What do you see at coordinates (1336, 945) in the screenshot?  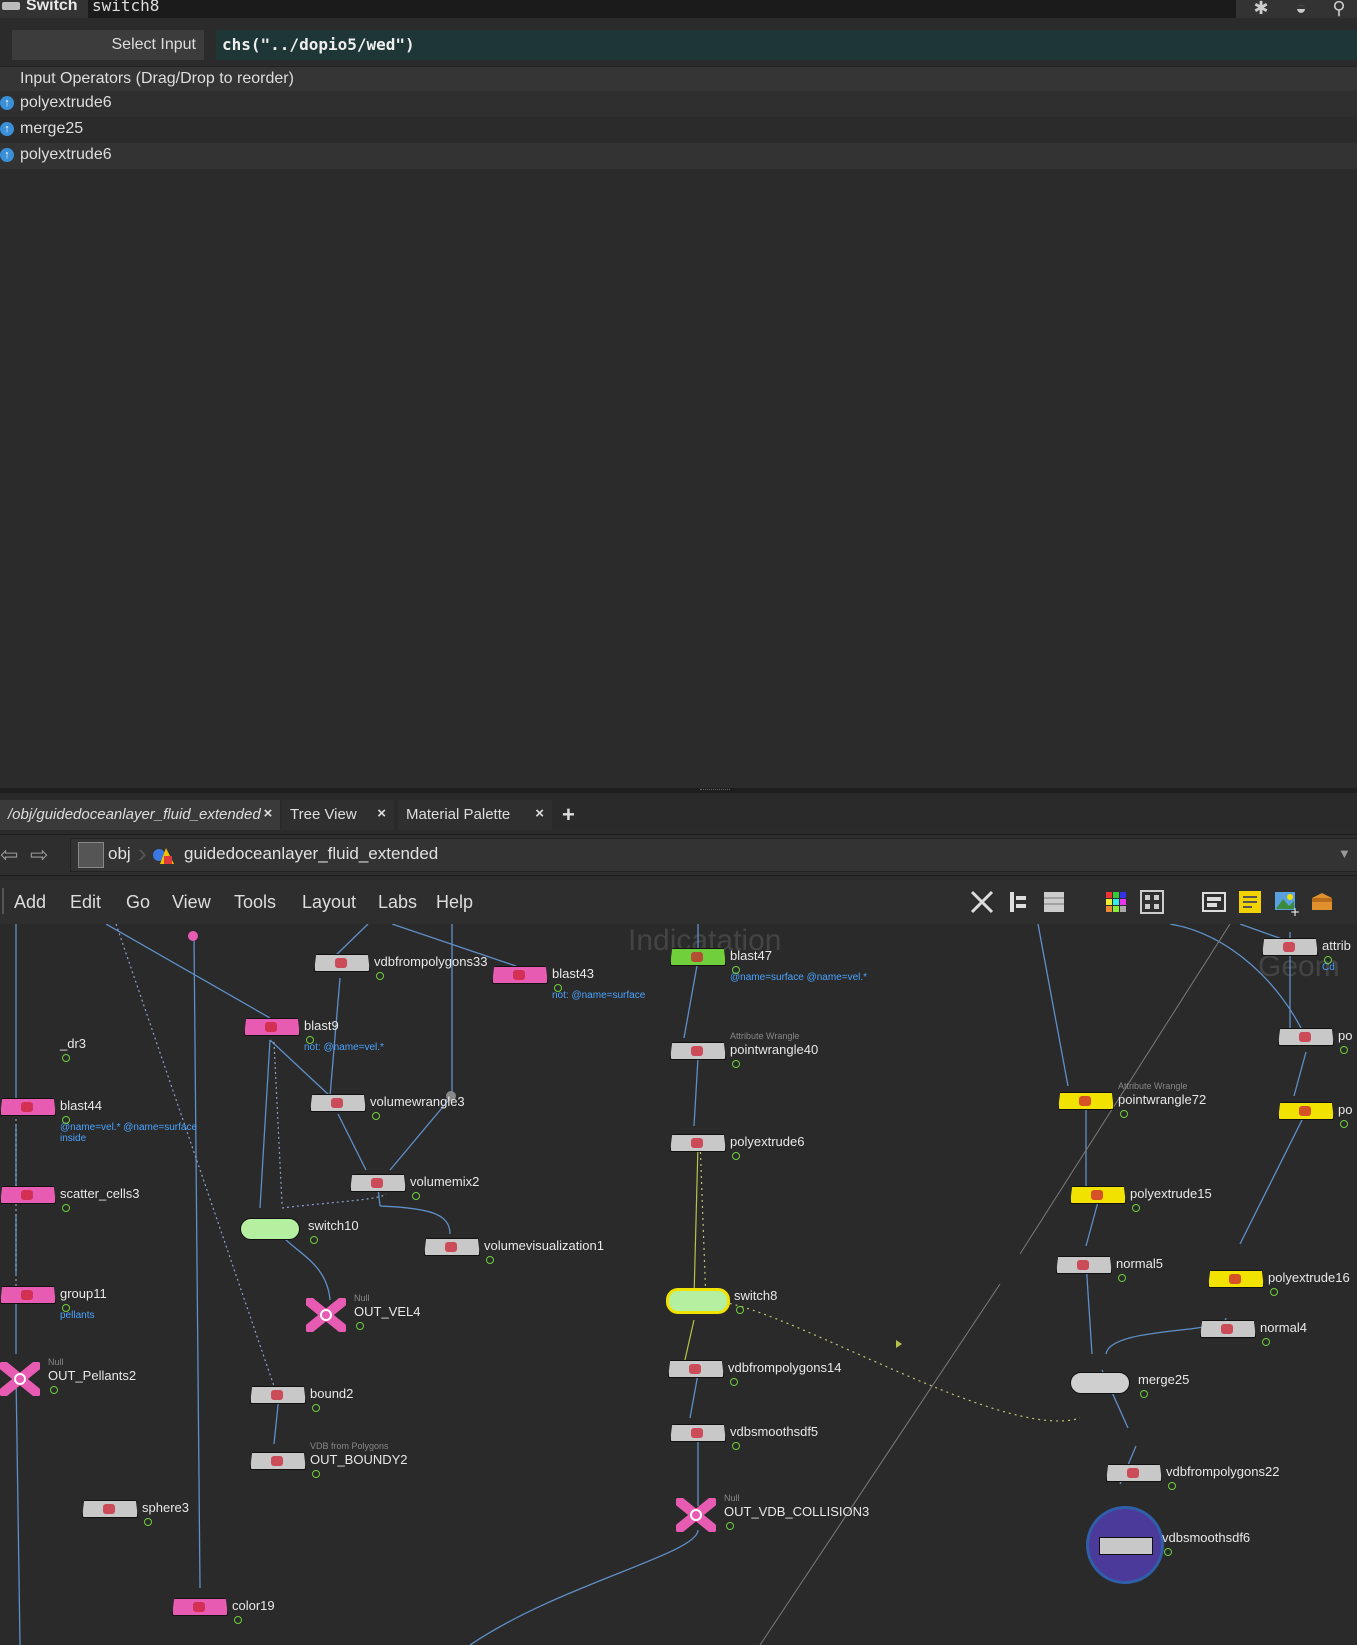 I see `node-name-label: attrib` at bounding box center [1336, 945].